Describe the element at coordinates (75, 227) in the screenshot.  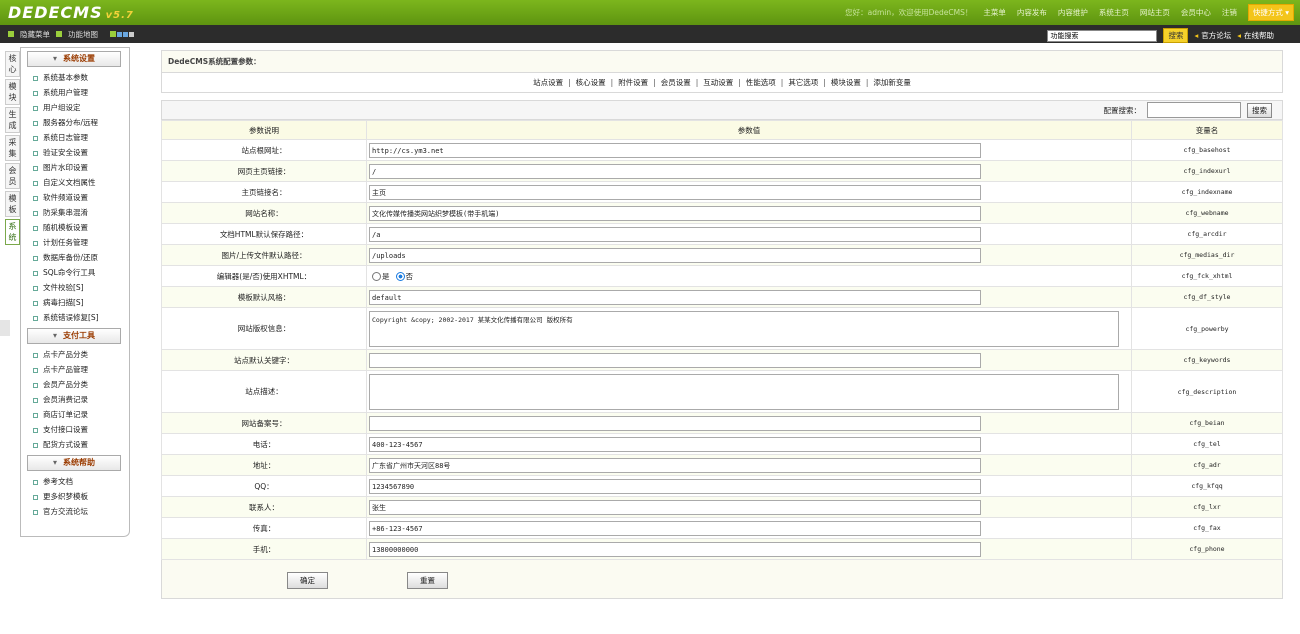
I see `menu-item: 随机模板设置` at that location.